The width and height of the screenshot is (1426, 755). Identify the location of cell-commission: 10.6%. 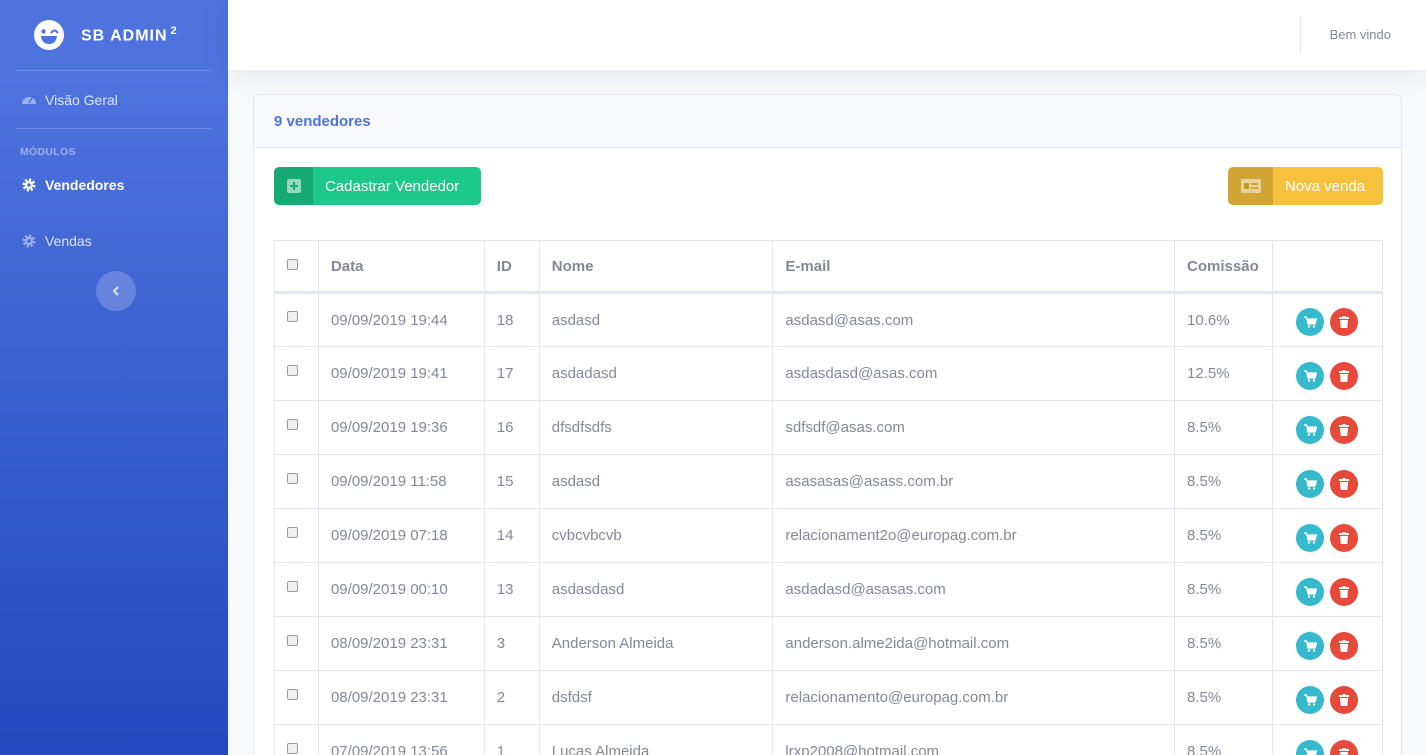
(1224, 319).